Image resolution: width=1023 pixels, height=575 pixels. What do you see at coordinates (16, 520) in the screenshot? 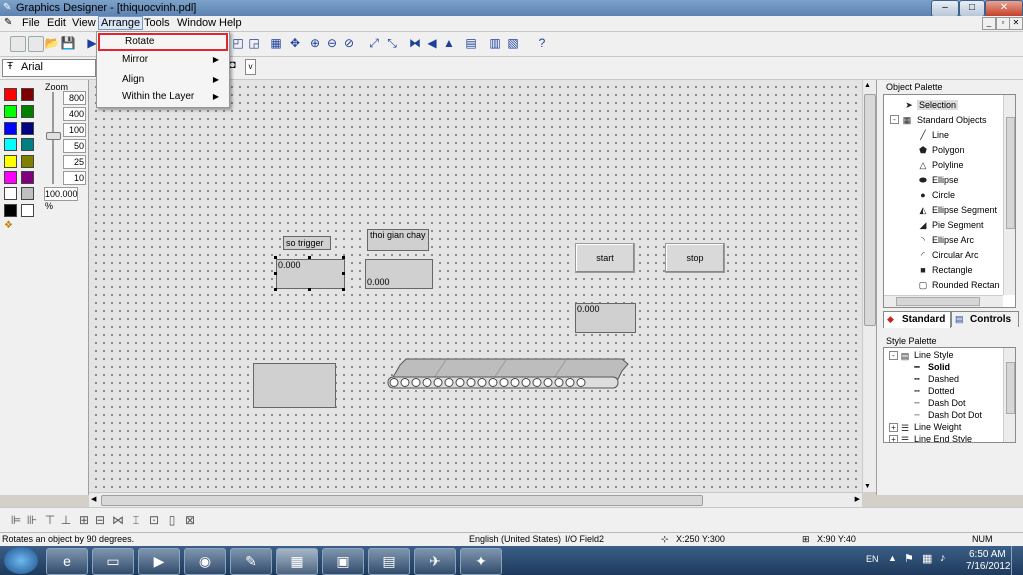
I see `align-left-edge-icon: ⊫` at bounding box center [16, 520].